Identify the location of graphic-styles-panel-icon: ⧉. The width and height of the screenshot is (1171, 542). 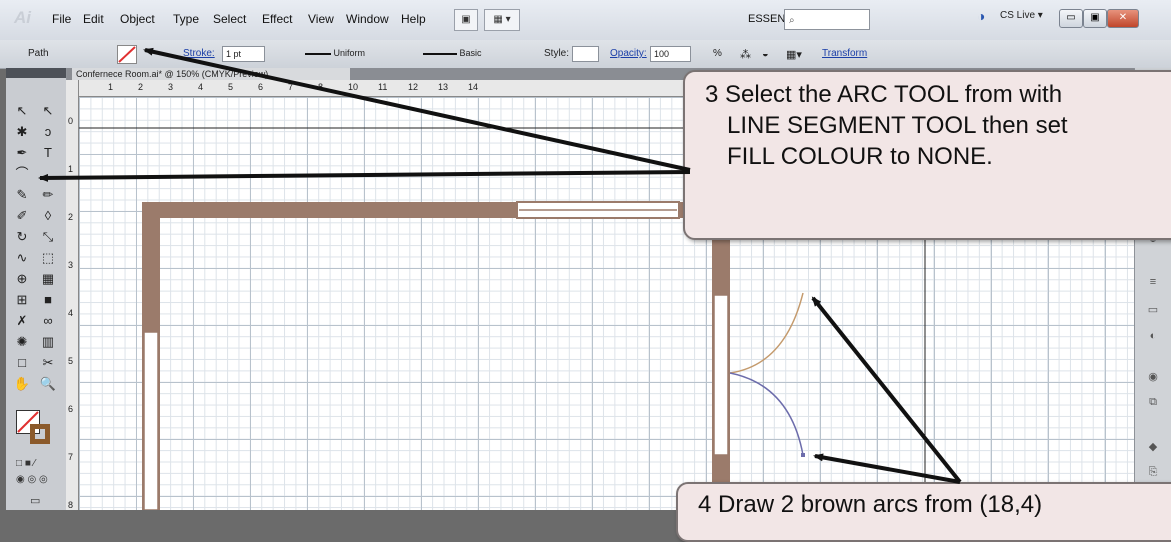
(1153, 402).